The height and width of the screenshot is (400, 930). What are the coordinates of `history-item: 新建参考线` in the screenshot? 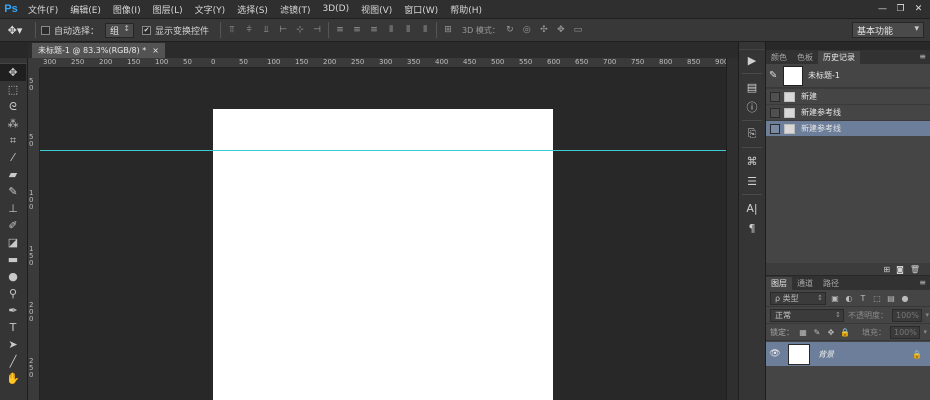 It's located at (848, 112).